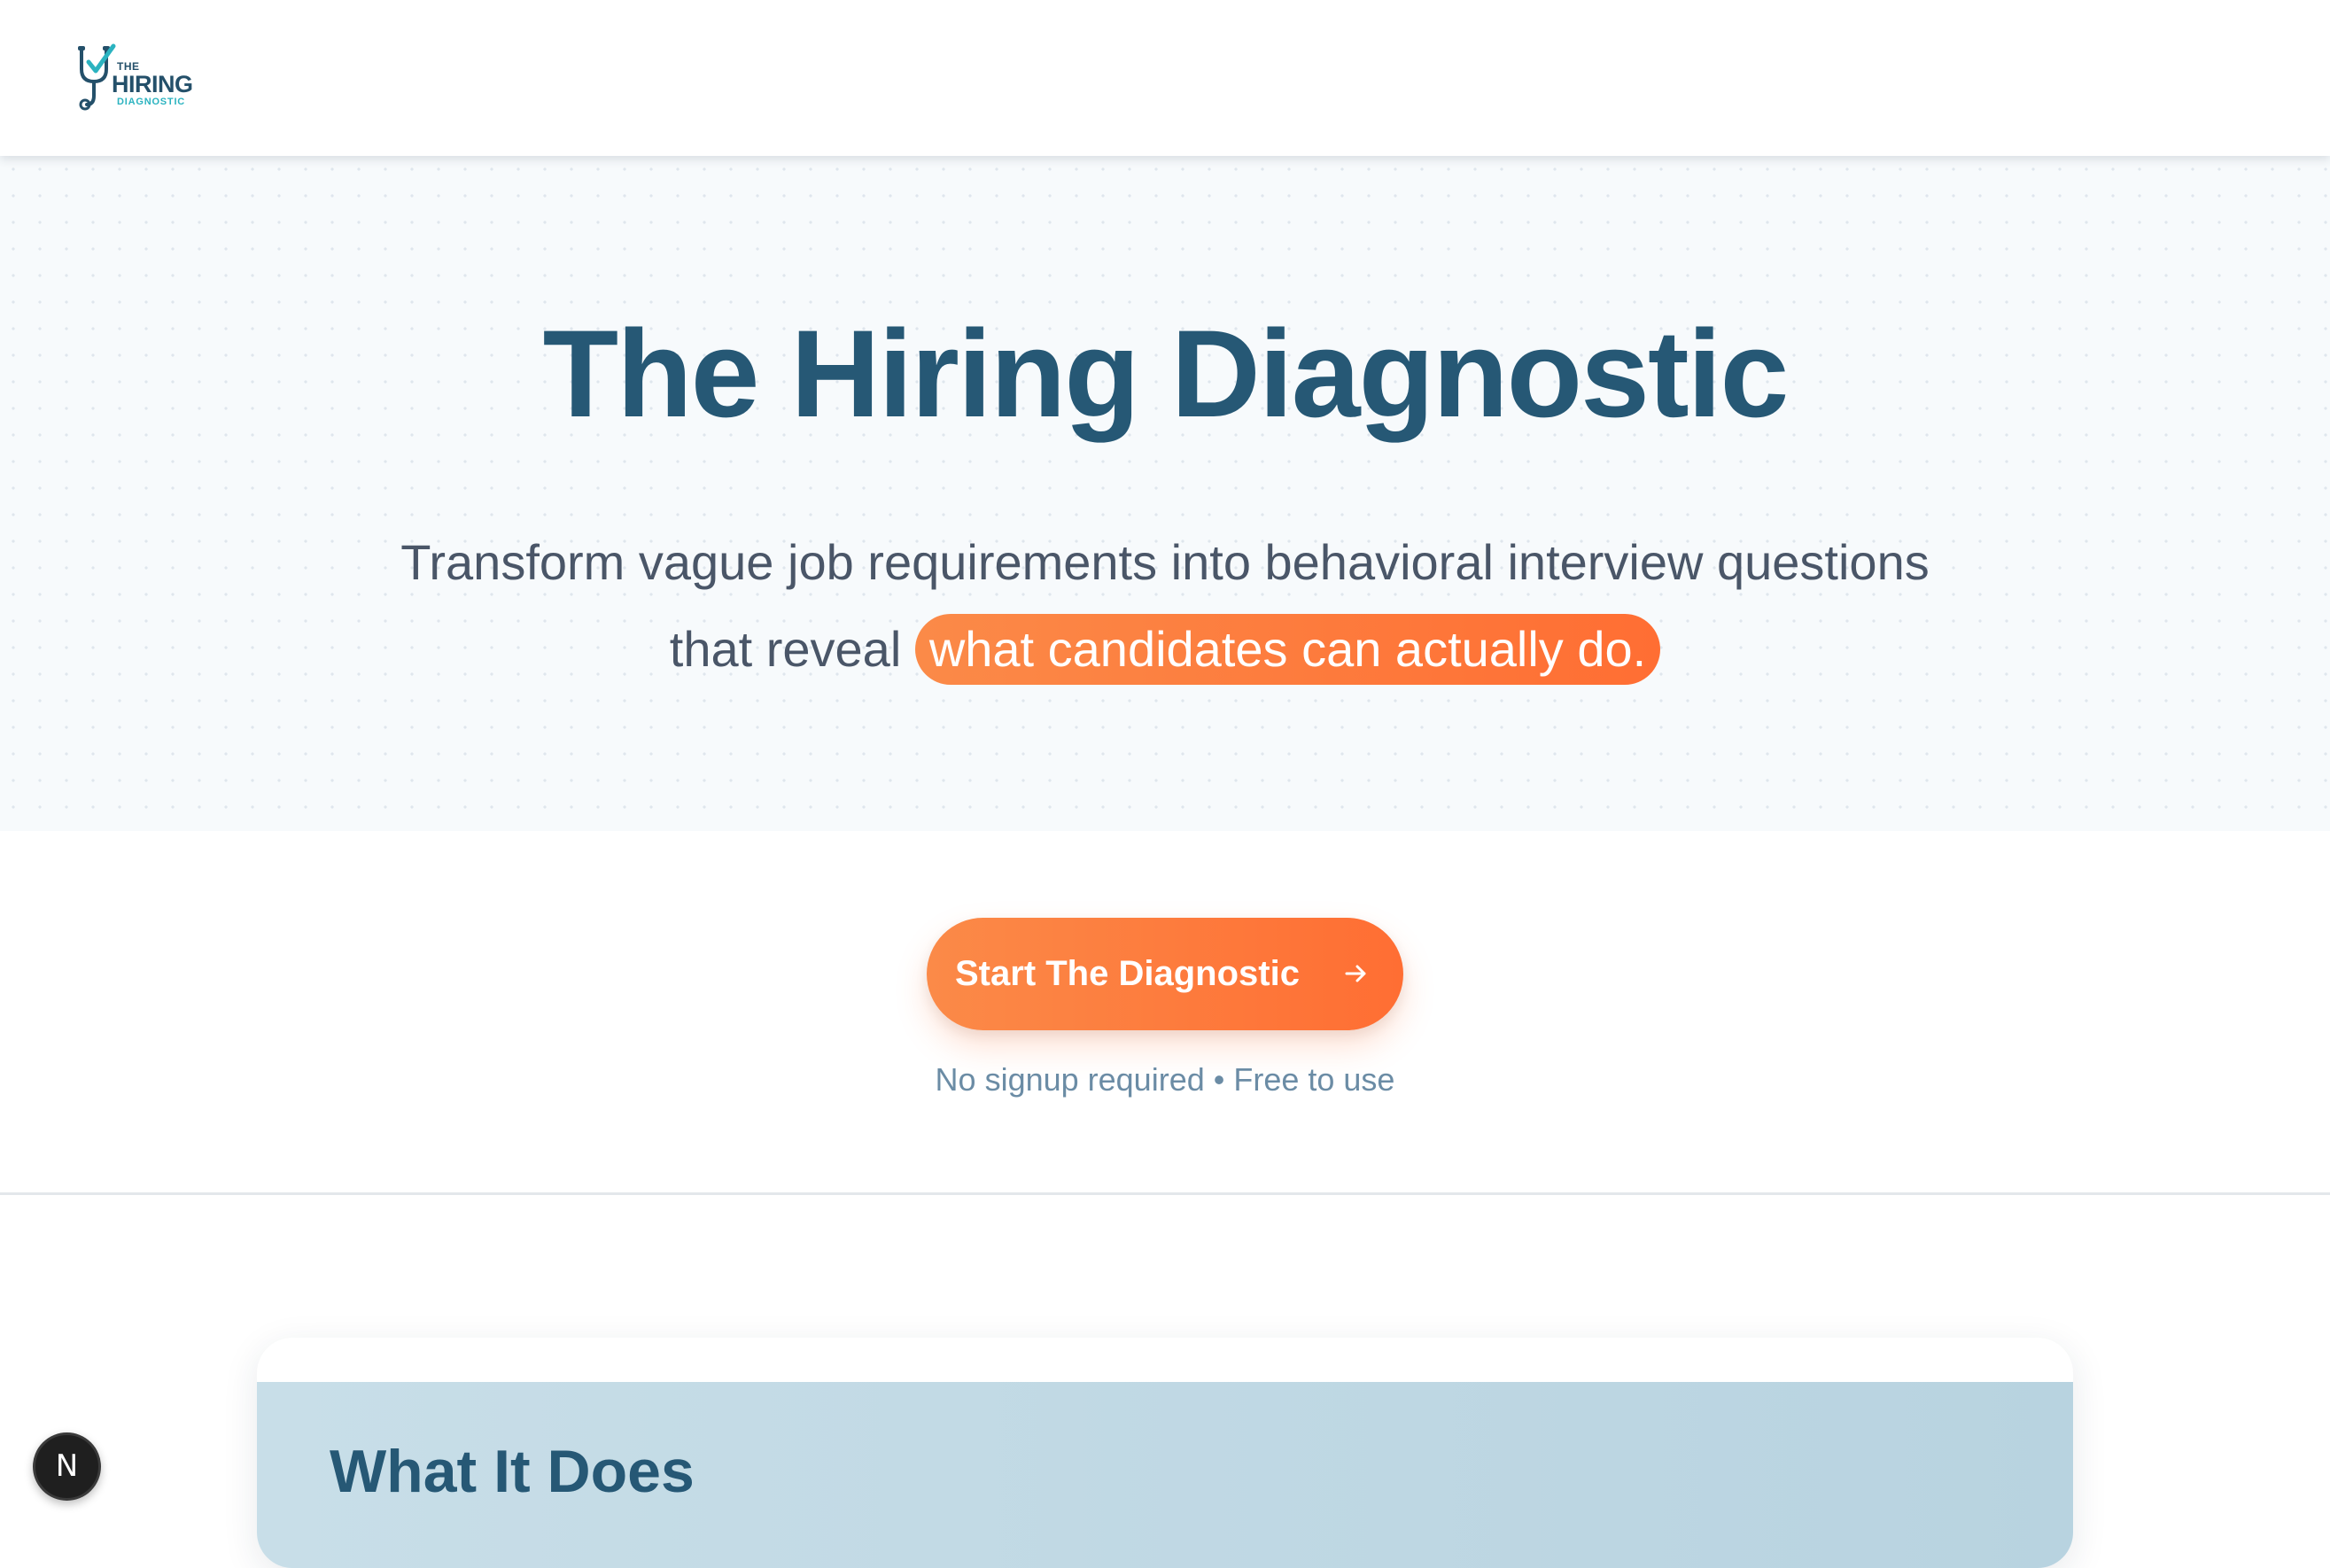 Image resolution: width=2330 pixels, height=1568 pixels. I want to click on site-header: THE HIRING DIAGNOSTIC, so click(1165, 78).